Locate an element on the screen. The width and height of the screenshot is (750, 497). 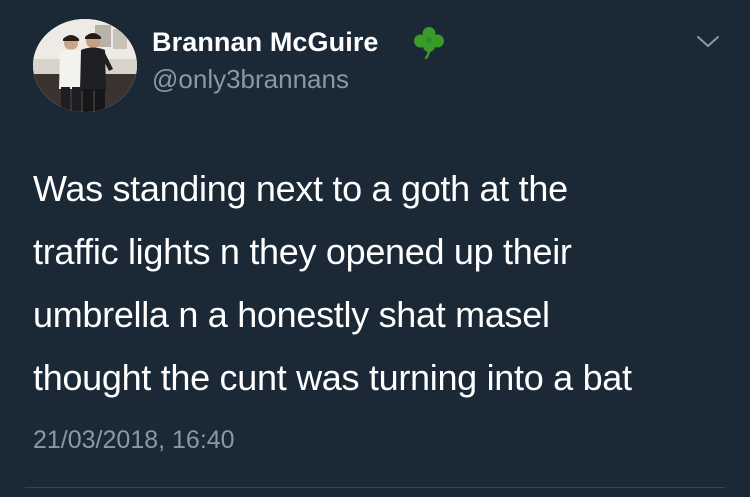
divider is located at coordinates (375, 487).